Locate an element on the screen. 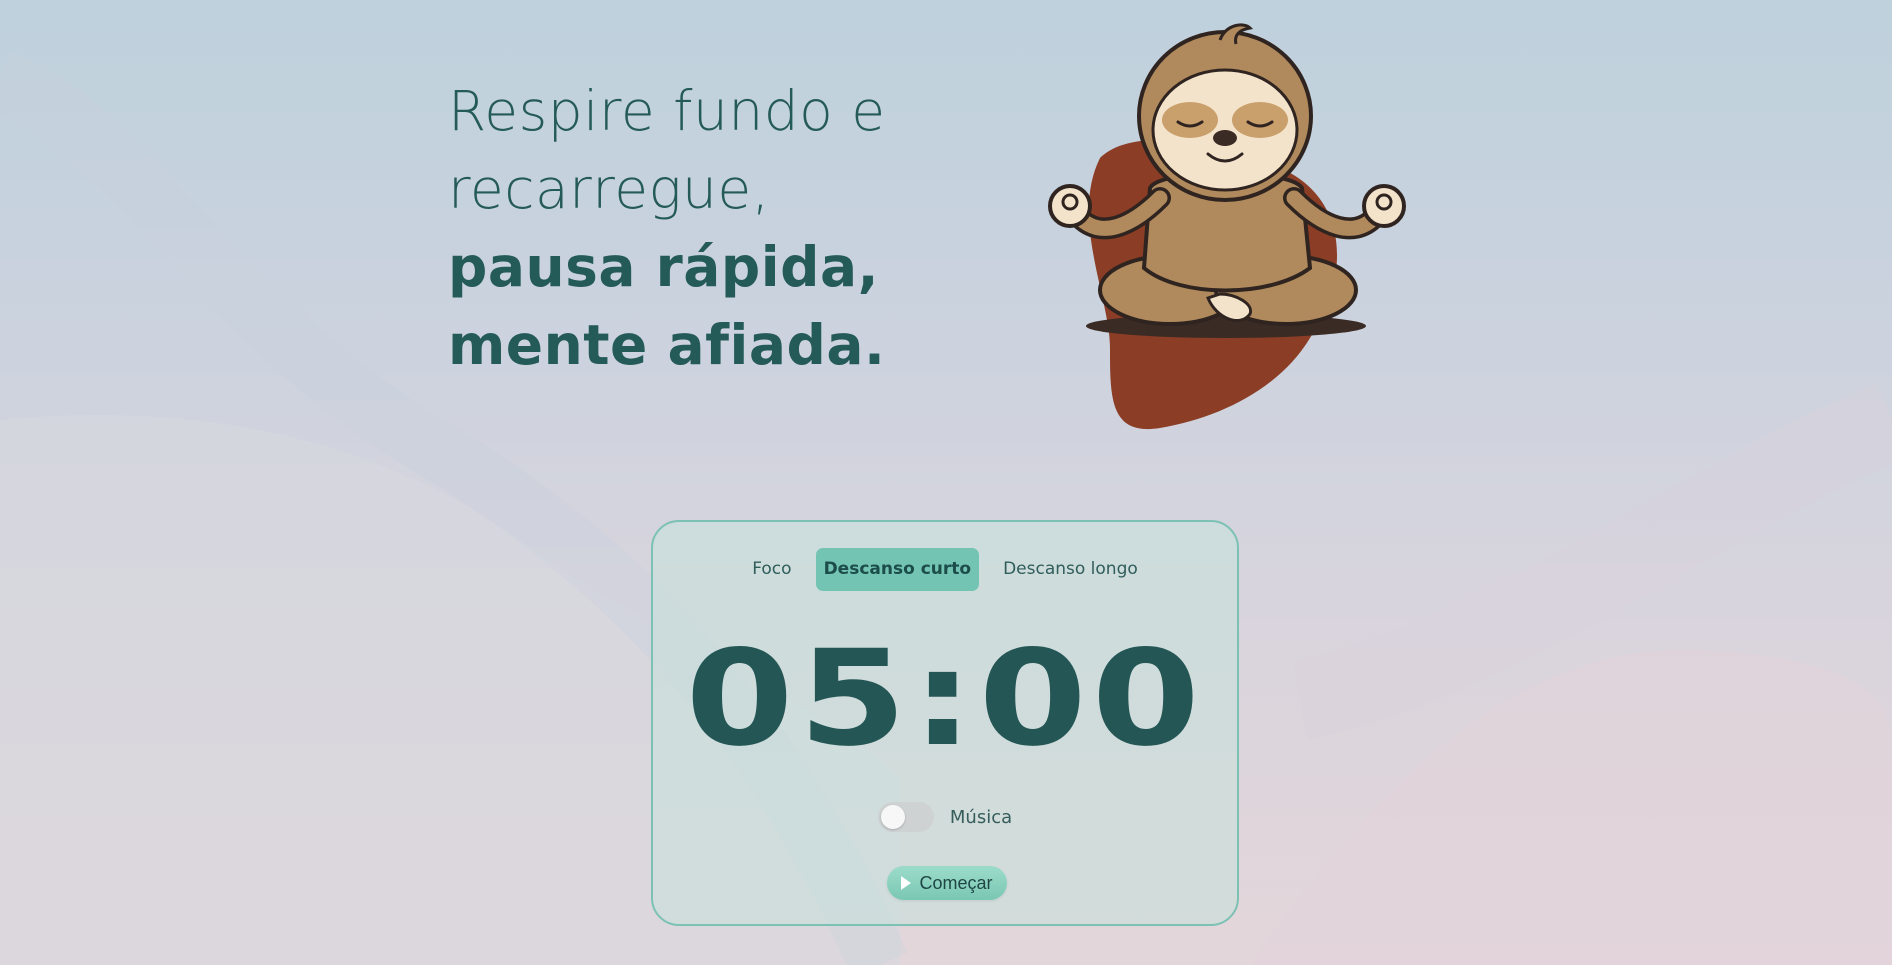 The height and width of the screenshot is (965, 1892). start-label: Começar is located at coordinates (956, 882).